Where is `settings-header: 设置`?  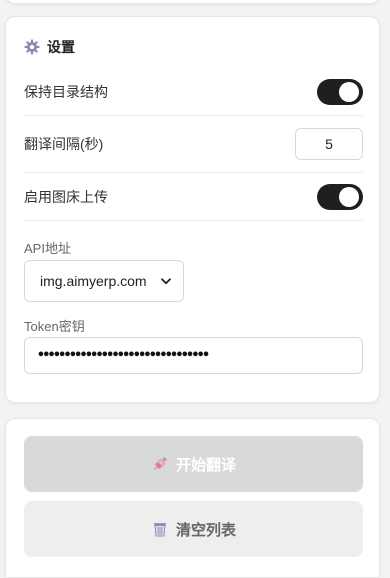 settings-header: 设置 is located at coordinates (49, 47).